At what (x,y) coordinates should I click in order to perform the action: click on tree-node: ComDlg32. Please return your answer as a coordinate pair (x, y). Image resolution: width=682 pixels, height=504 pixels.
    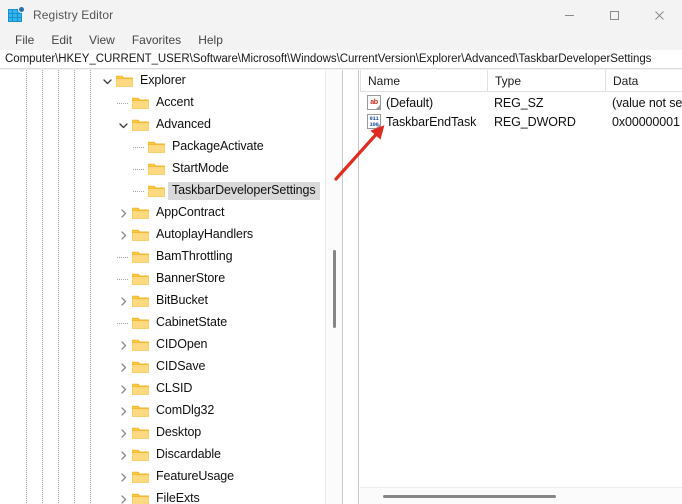
    Looking at the image, I should click on (171, 411).